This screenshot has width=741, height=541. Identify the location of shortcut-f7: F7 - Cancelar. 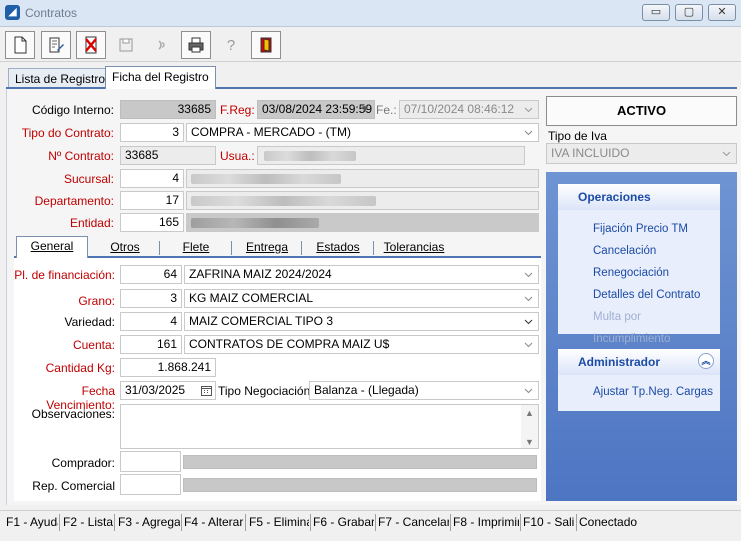
(413, 522).